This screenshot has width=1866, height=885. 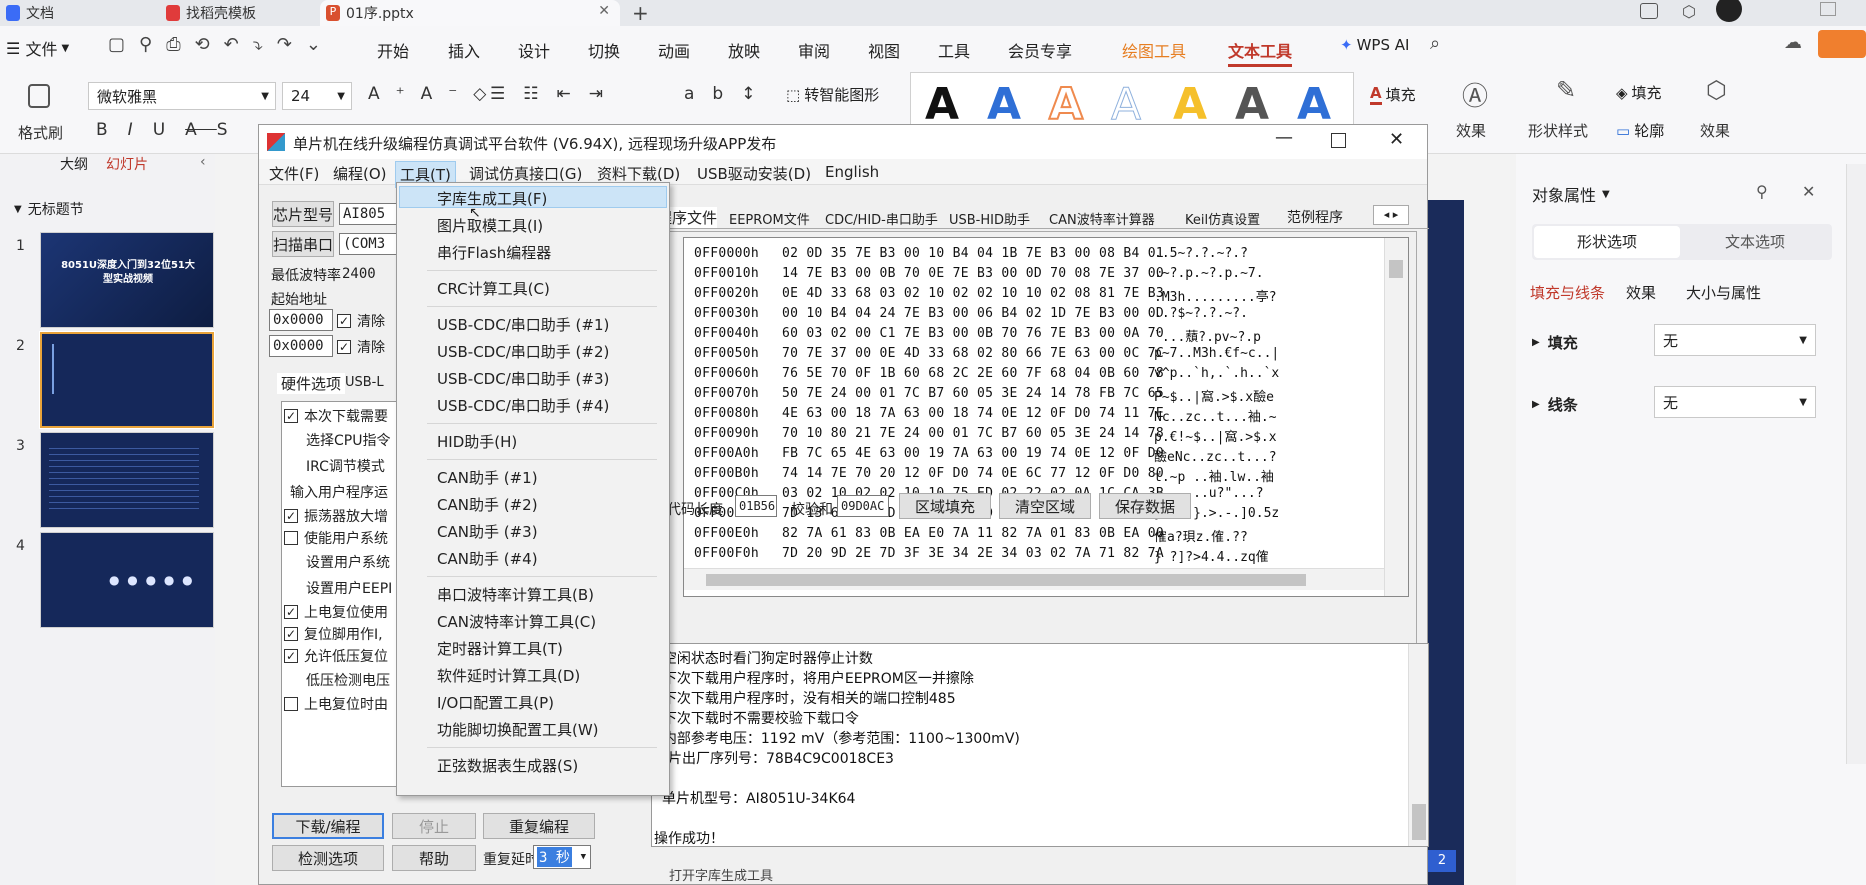 I want to click on tab-slides: 幻灯片, so click(x=127, y=164).